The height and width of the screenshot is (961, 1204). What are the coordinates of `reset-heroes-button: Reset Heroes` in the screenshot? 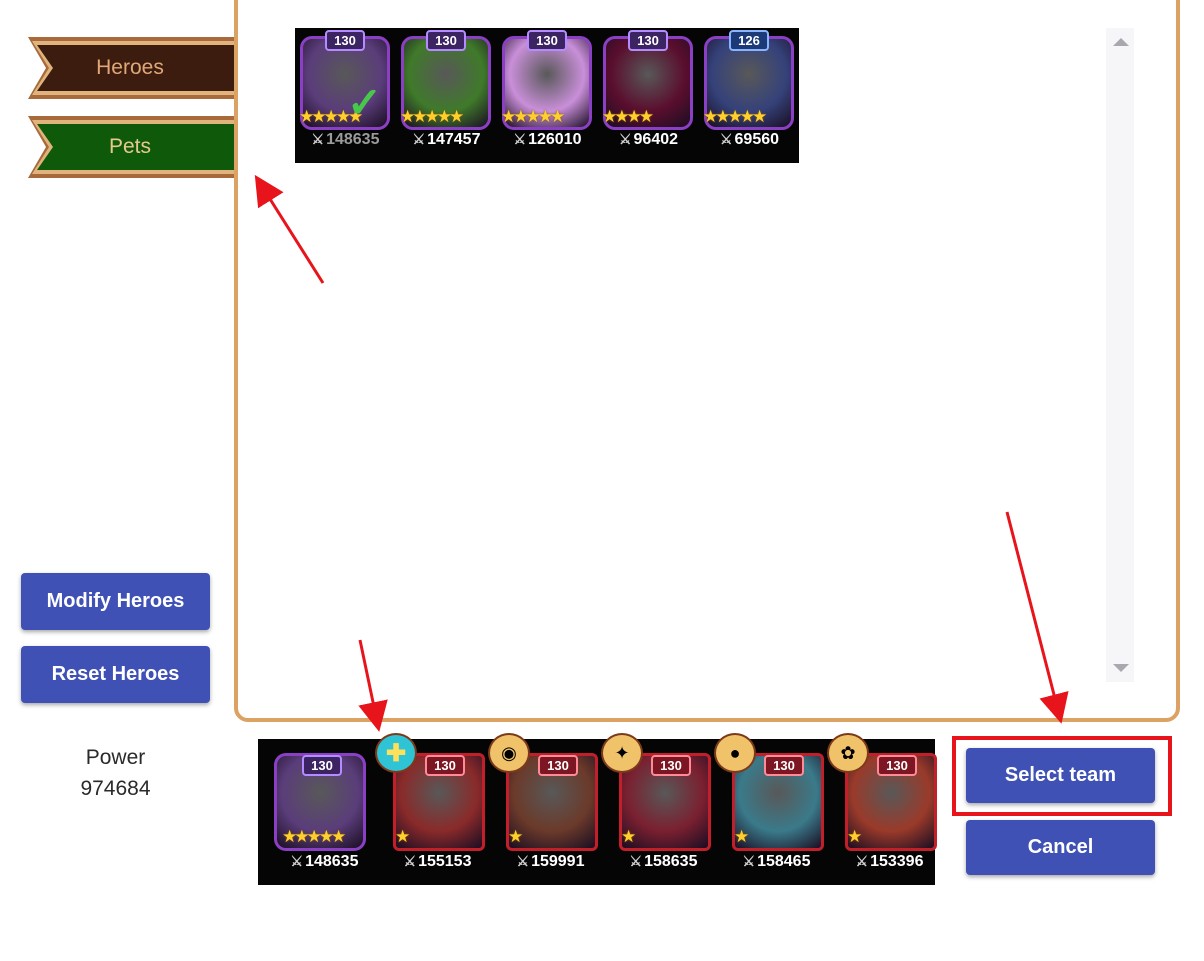 It's located at (115, 674).